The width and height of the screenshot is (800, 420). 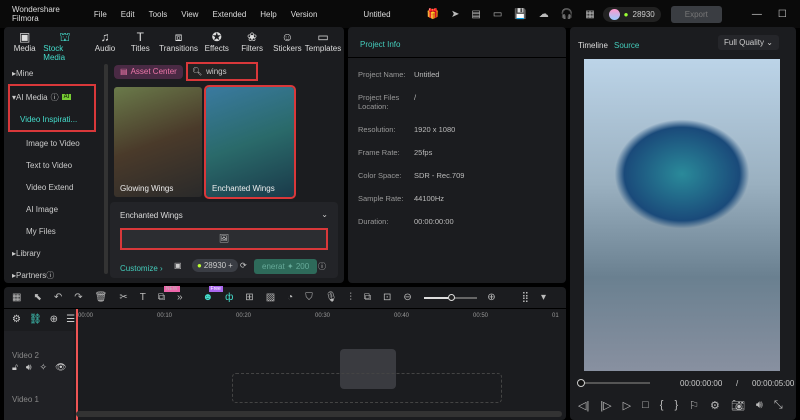 I want to click on export-button: Export, so click(x=696, y=14).